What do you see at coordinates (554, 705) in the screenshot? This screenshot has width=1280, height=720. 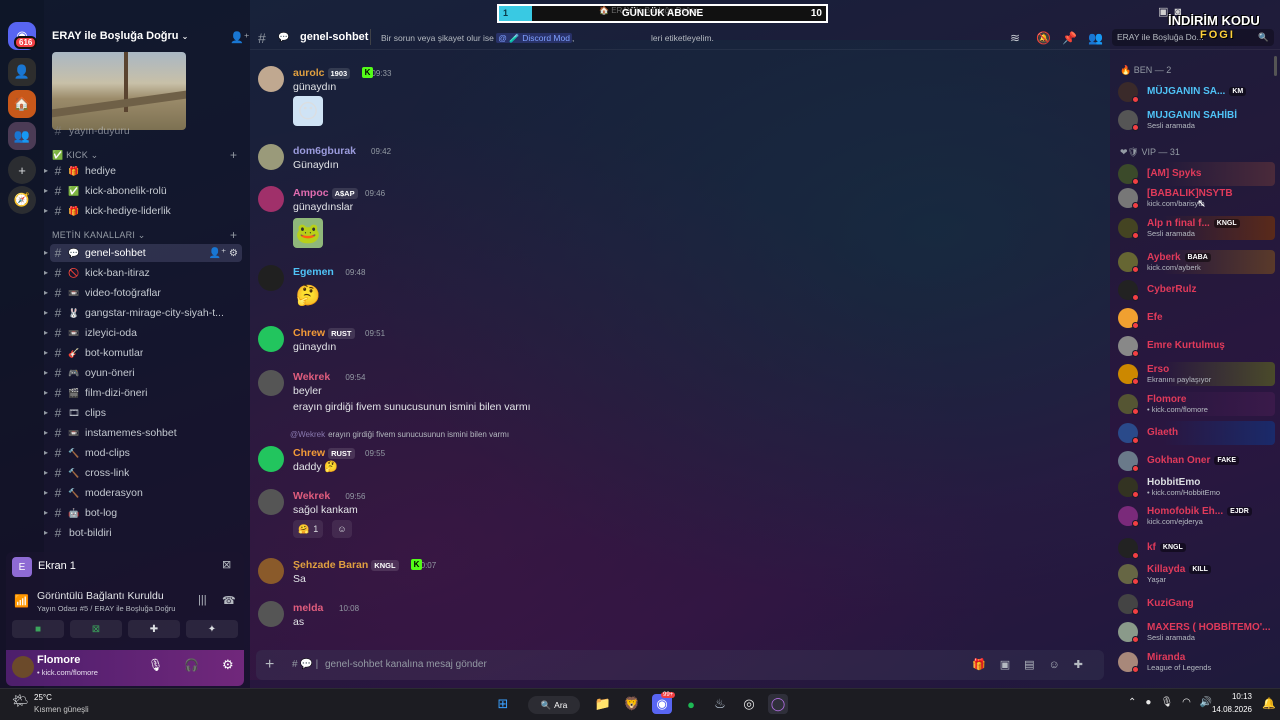 I see `taskbar-search: 🔍 Ara` at bounding box center [554, 705].